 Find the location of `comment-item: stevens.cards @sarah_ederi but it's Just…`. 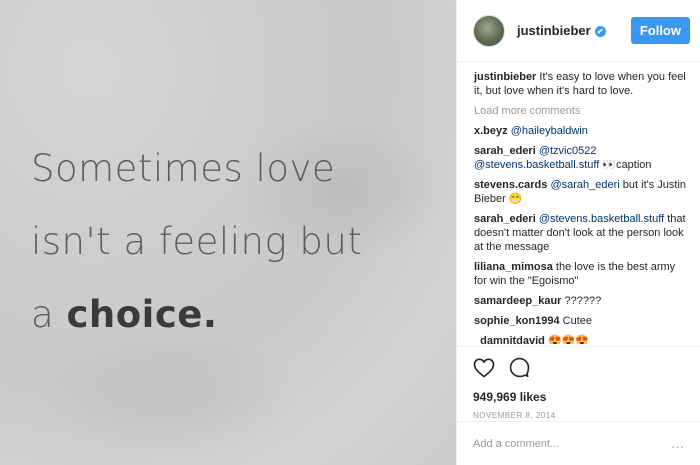

comment-item: stevens.cards @sarah_ederi but it's Just… is located at coordinates (581, 192).